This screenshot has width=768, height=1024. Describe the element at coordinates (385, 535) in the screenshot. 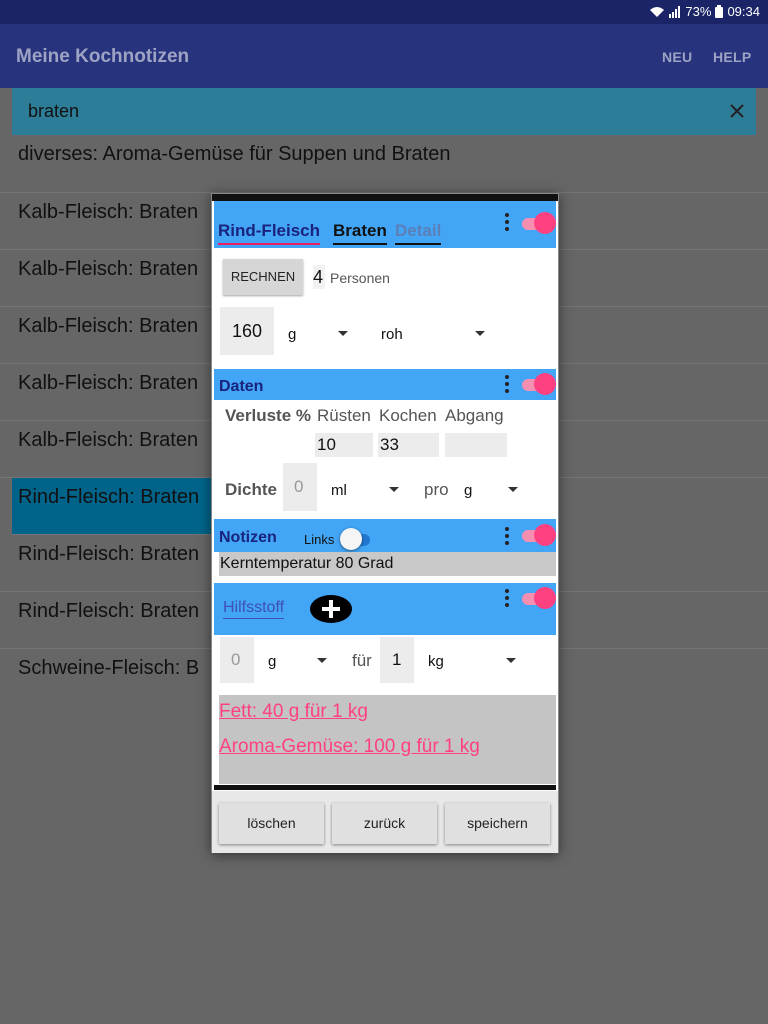

I see `notizen-header: Notizen Links` at that location.